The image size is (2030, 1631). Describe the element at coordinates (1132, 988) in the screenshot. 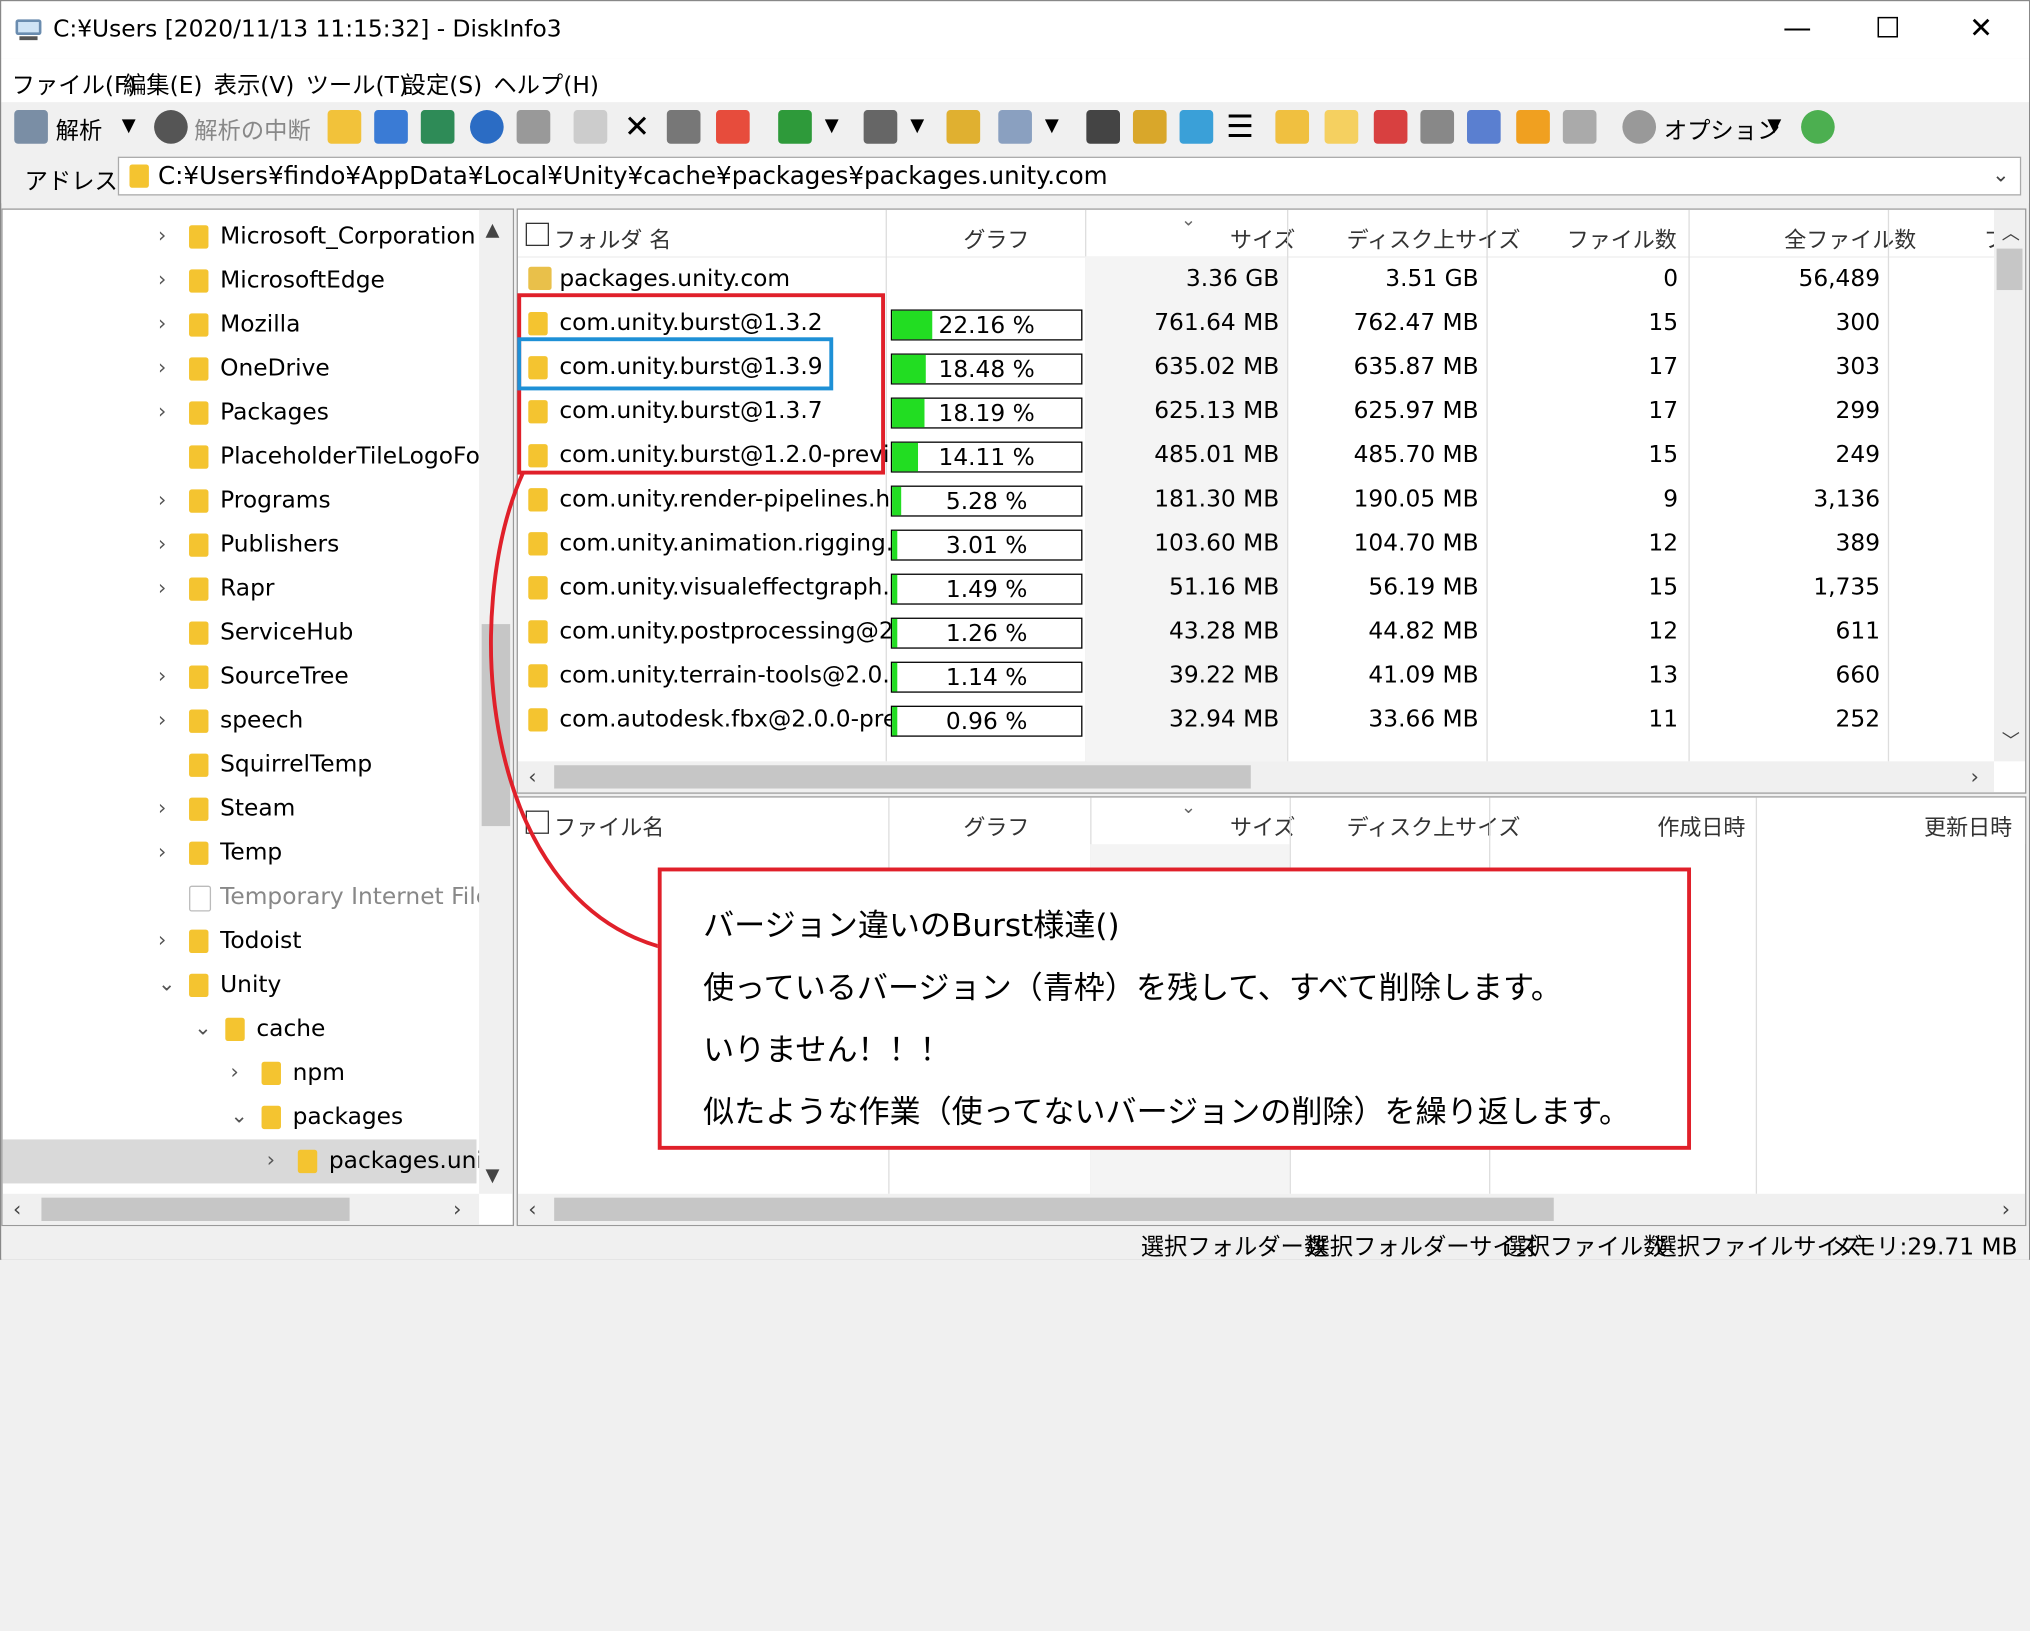

I see `annotation-line-2: 使っているバージョン（青枠）を残して、すべて削除します。` at that location.